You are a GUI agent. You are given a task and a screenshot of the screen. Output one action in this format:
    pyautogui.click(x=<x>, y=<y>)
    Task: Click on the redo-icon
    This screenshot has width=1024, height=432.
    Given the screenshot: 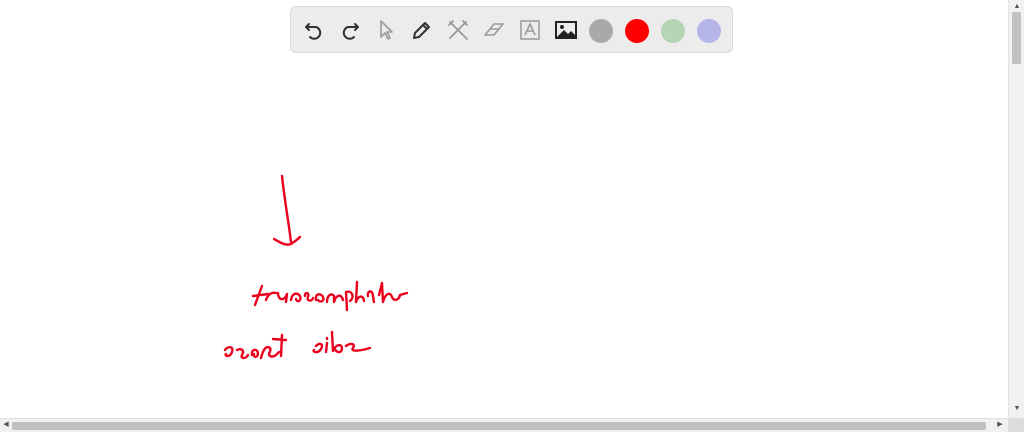 What is the action you would take?
    pyautogui.click(x=350, y=31)
    